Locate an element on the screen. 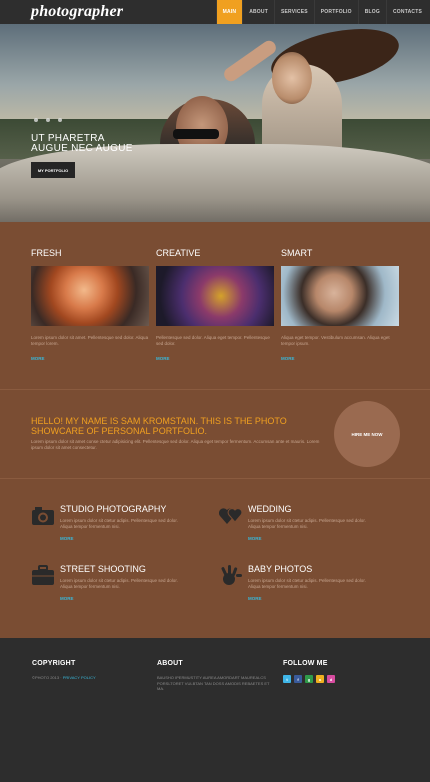 Image resolution: width=430 pixels, height=782 pixels. twitter-icon: t is located at coordinates (287, 679).